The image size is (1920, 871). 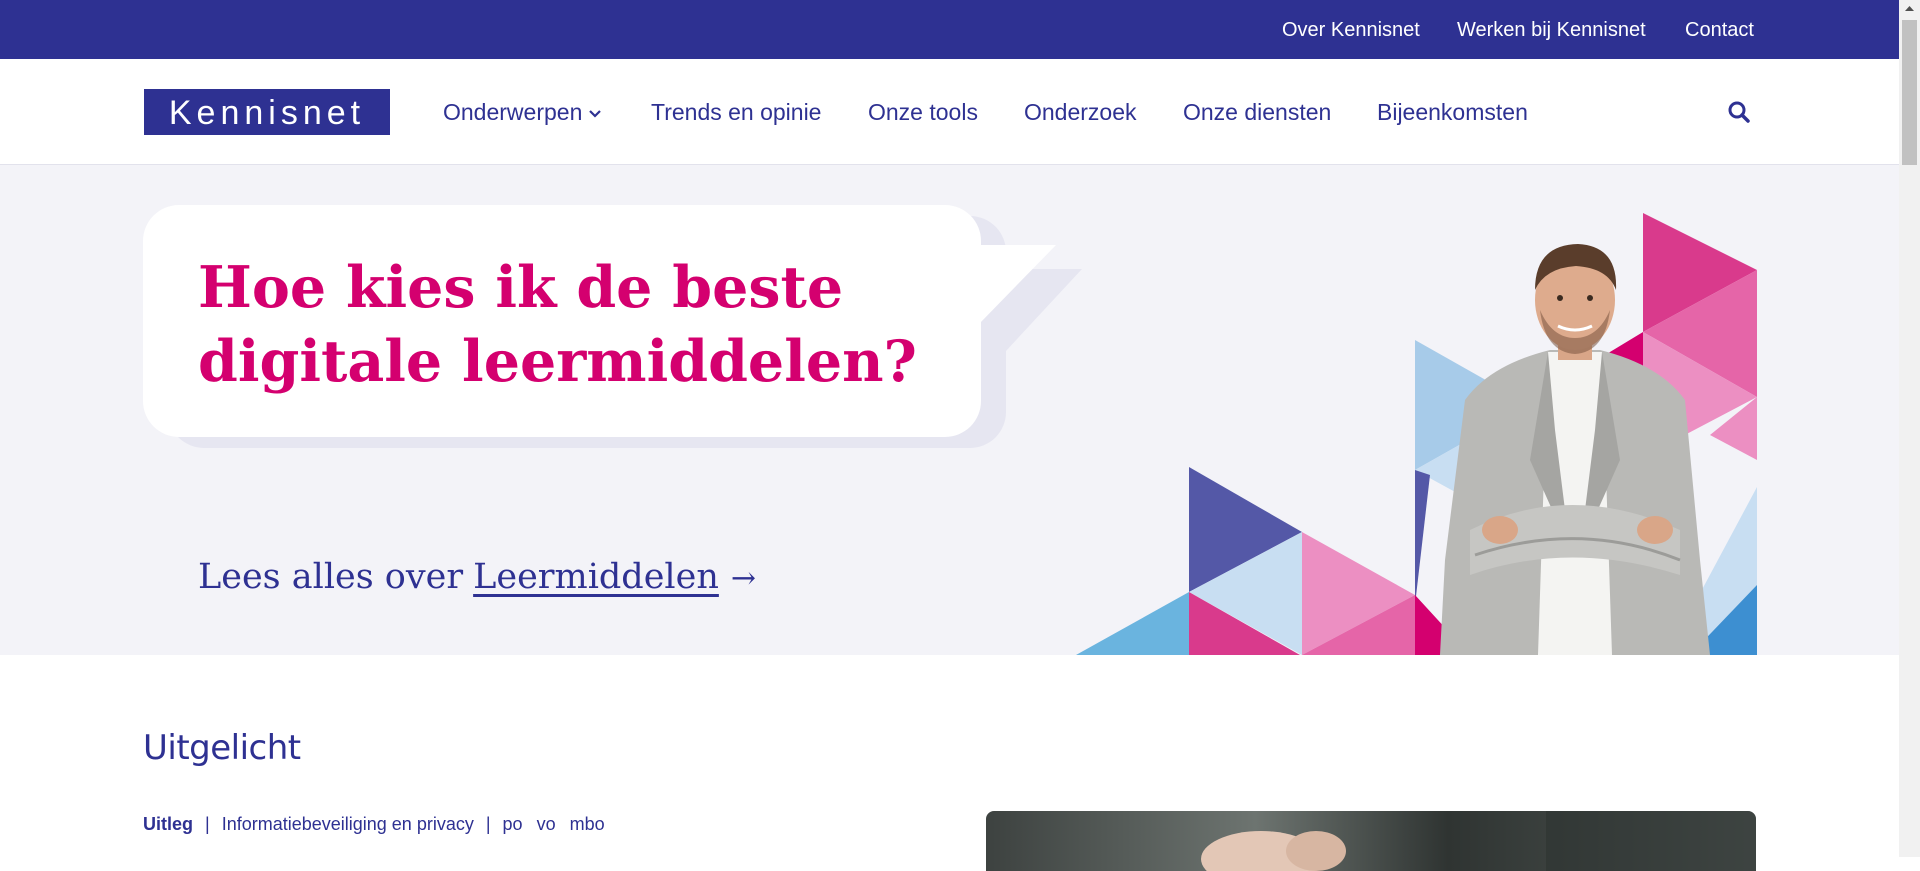 I want to click on nav-item-onderwerpen: Onderwerpen, so click(x=522, y=112).